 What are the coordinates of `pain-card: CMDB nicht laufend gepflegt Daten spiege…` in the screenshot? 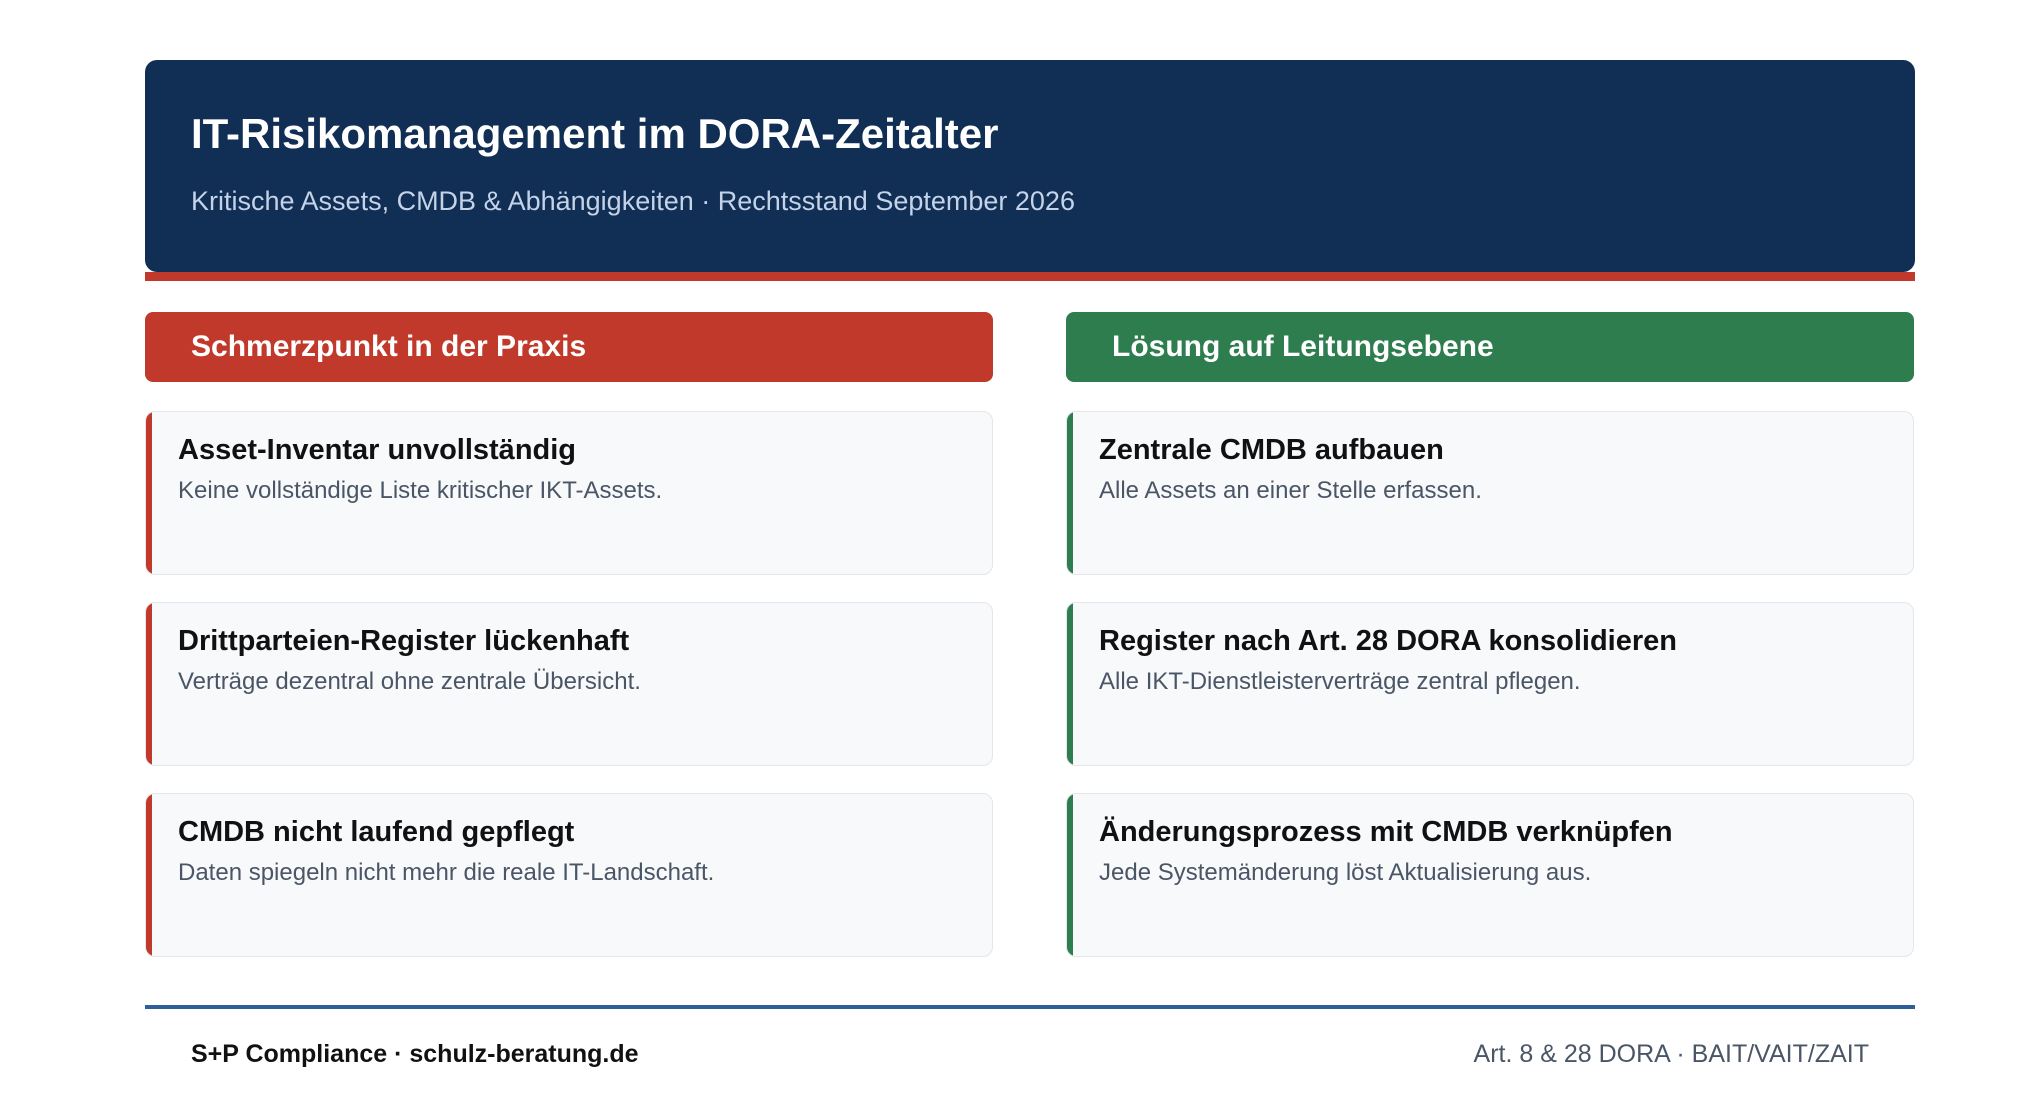 It's located at (569, 875).